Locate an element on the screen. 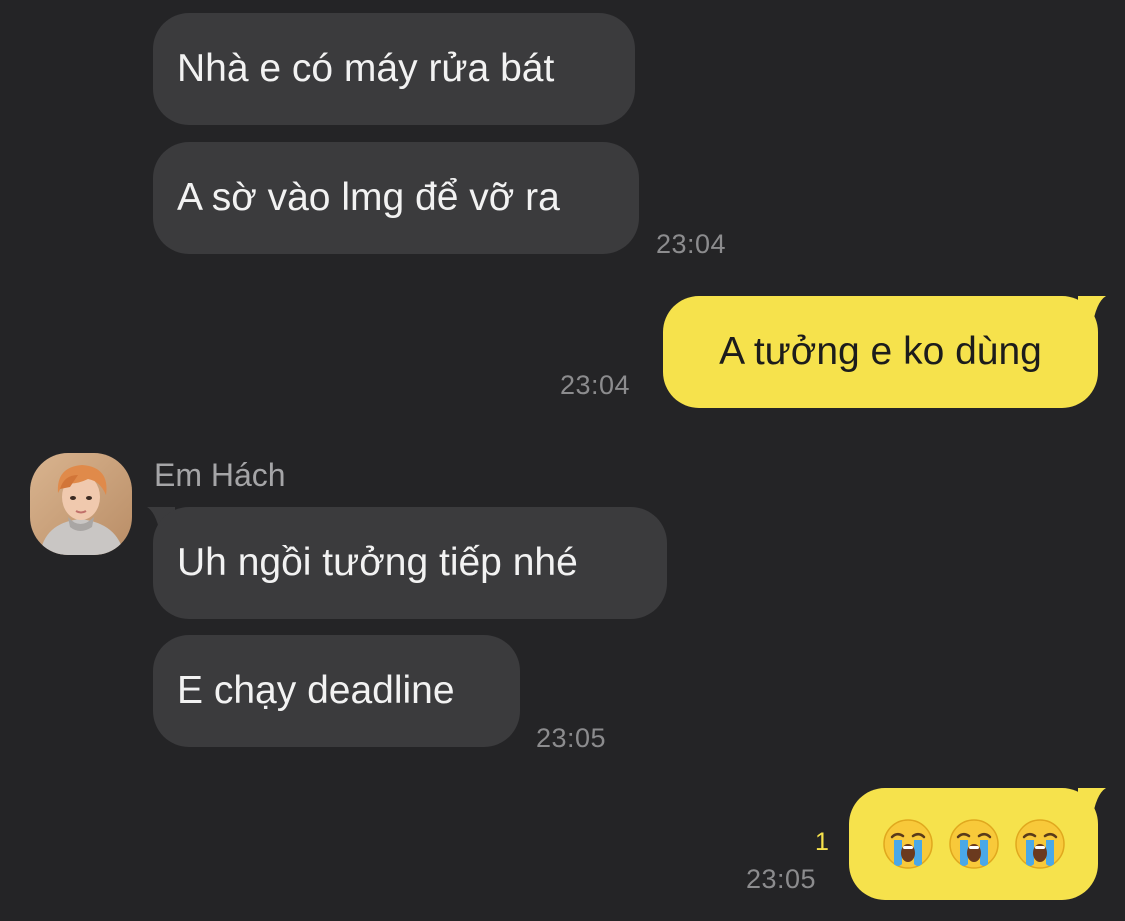  message-text: A tưởng e ko dùng is located at coordinates (880, 351).